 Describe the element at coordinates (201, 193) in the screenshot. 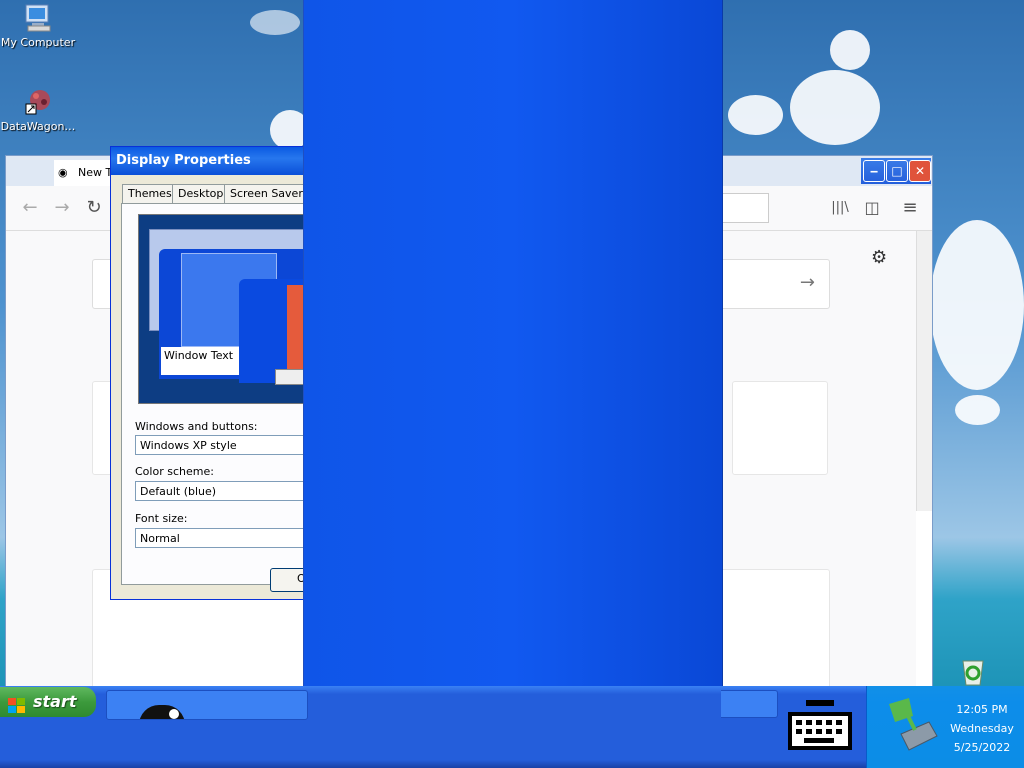

I see `tab-desktop: Desktop` at that location.